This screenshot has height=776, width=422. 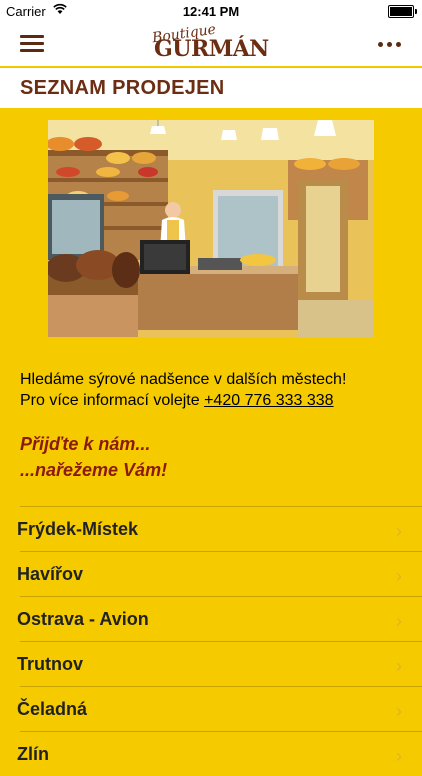 What do you see at coordinates (112, 400) in the screenshot?
I see `info-line2-prefix: Pro více informací volejte` at bounding box center [112, 400].